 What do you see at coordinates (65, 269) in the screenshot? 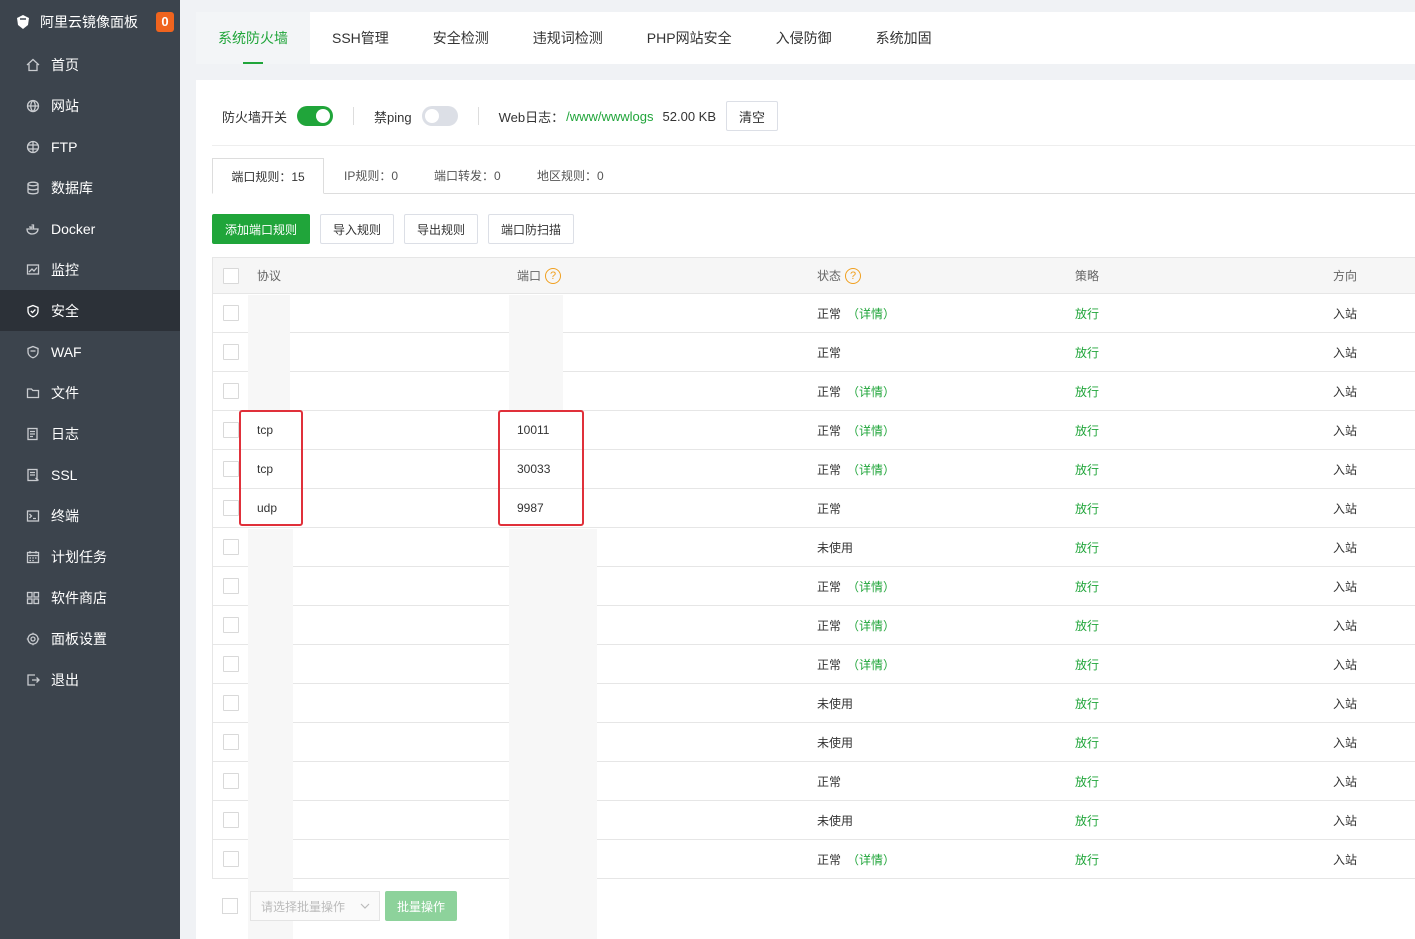
I see `sidebar-item-label: 监控` at bounding box center [65, 269].